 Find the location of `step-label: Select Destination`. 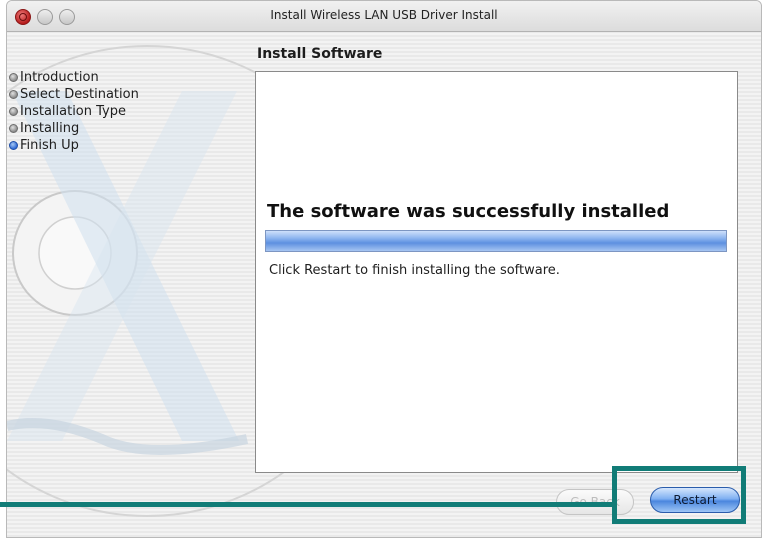

step-label: Select Destination is located at coordinates (79, 94).